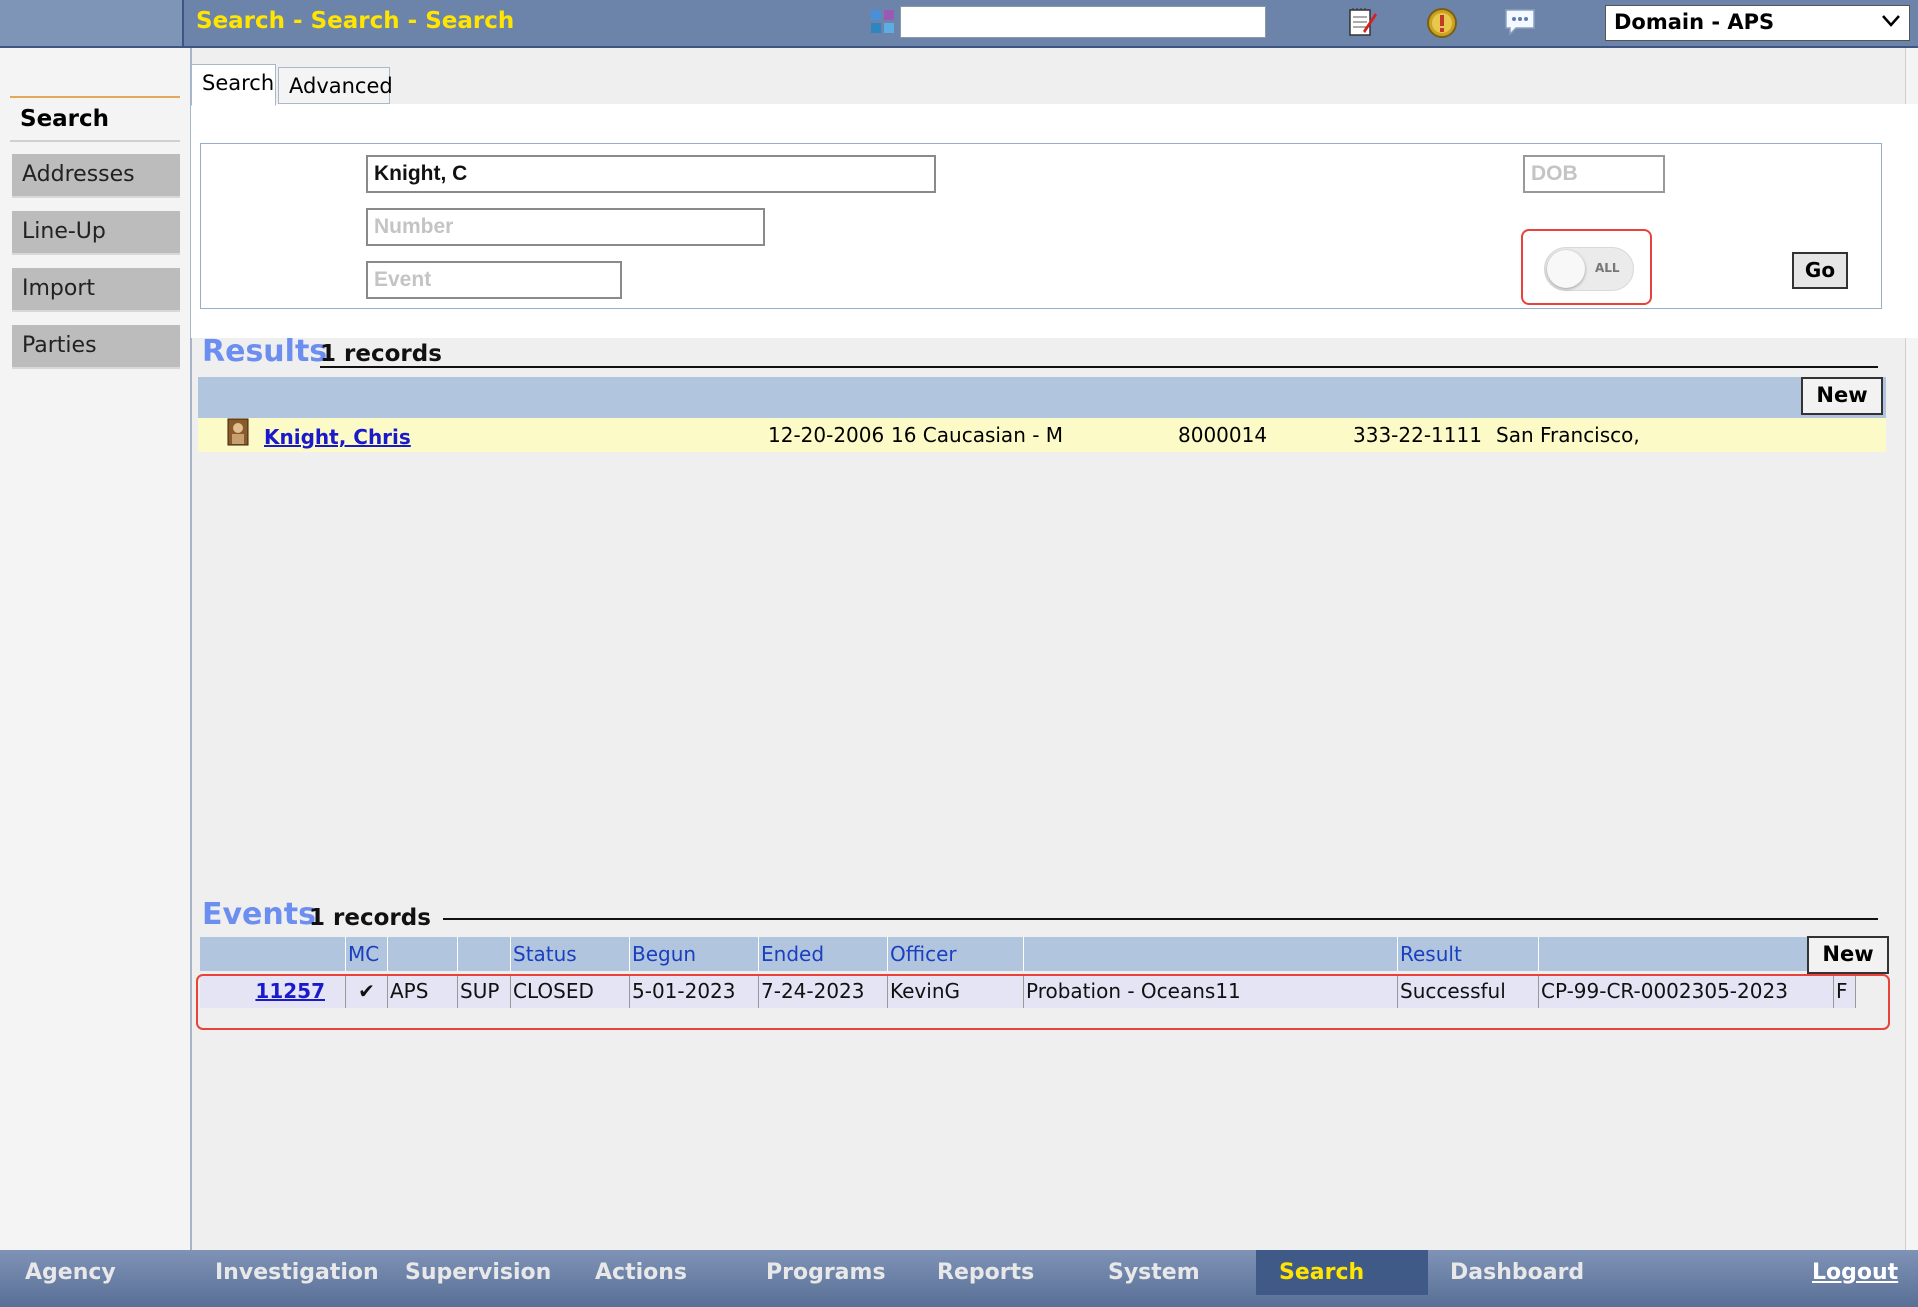 Image resolution: width=1918 pixels, height=1307 pixels. I want to click on result-city: San Francisco,, so click(1568, 435).